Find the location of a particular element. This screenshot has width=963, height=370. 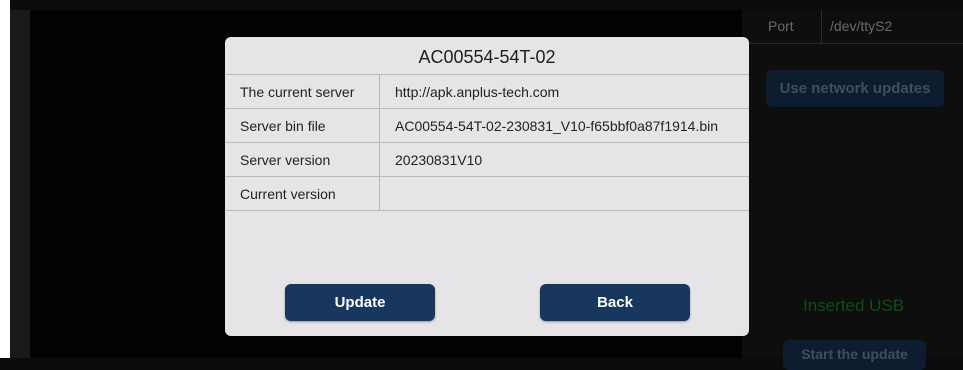

left-edge-strip is located at coordinates (5, 179).